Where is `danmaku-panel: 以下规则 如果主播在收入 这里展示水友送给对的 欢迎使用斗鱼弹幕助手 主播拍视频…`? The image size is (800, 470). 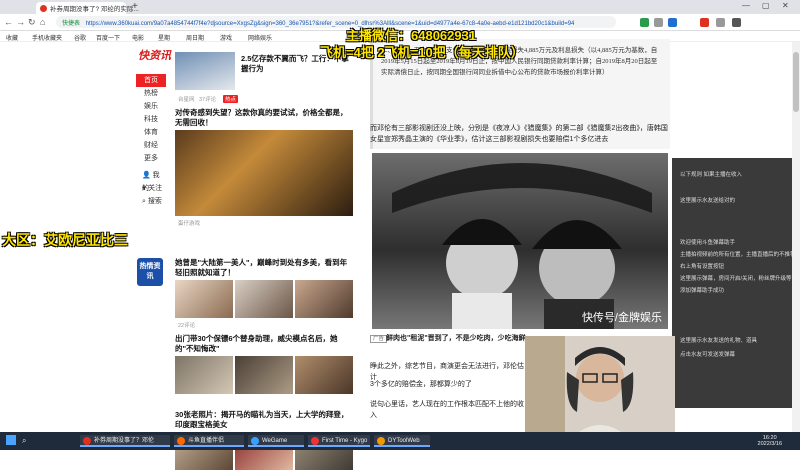
danmaku-panel: 以下规则 如果主播在收入 这里展示水友送给对的 欢迎使用斗鱼弹幕助手 主播拍视频… is located at coordinates (736, 283).